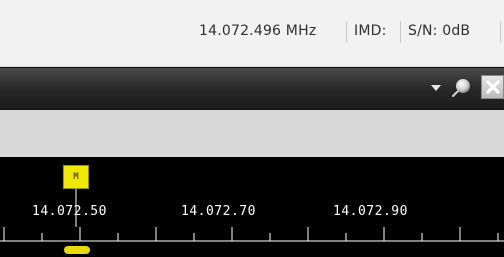  Describe the element at coordinates (69, 211) in the screenshot. I see `scale-label: 14.072.50` at that location.